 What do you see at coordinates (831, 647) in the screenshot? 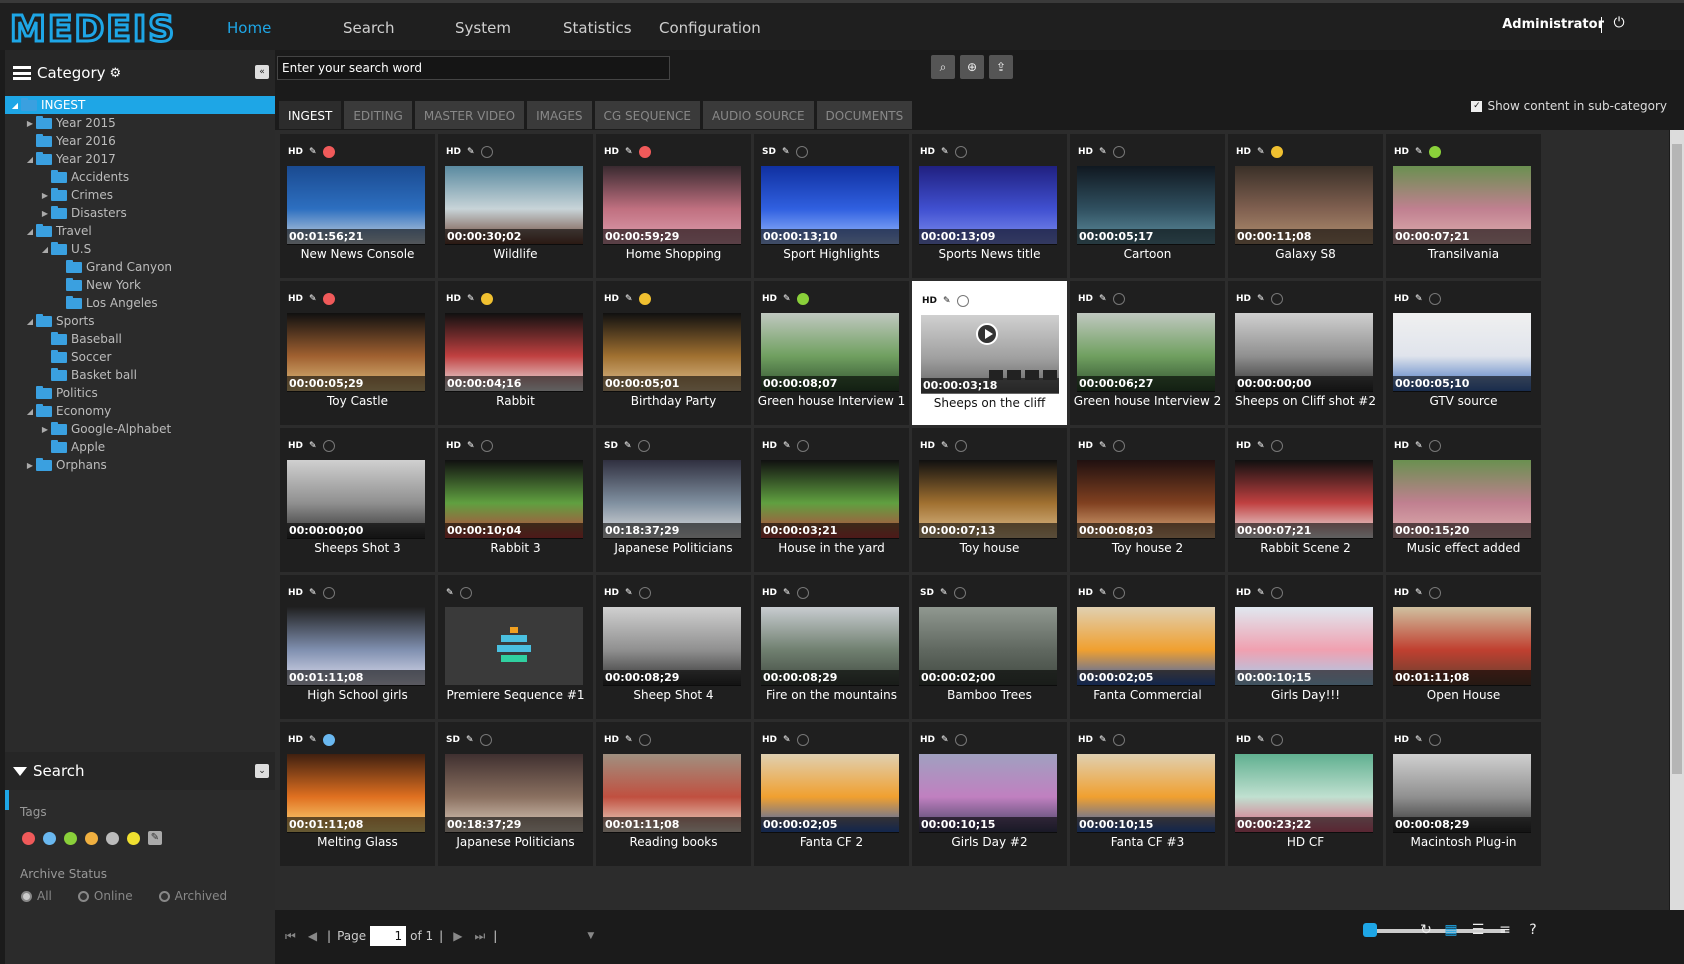
I see `media-card: HD ✎ 00:00:08;29 Fire on the mountains` at bounding box center [831, 647].